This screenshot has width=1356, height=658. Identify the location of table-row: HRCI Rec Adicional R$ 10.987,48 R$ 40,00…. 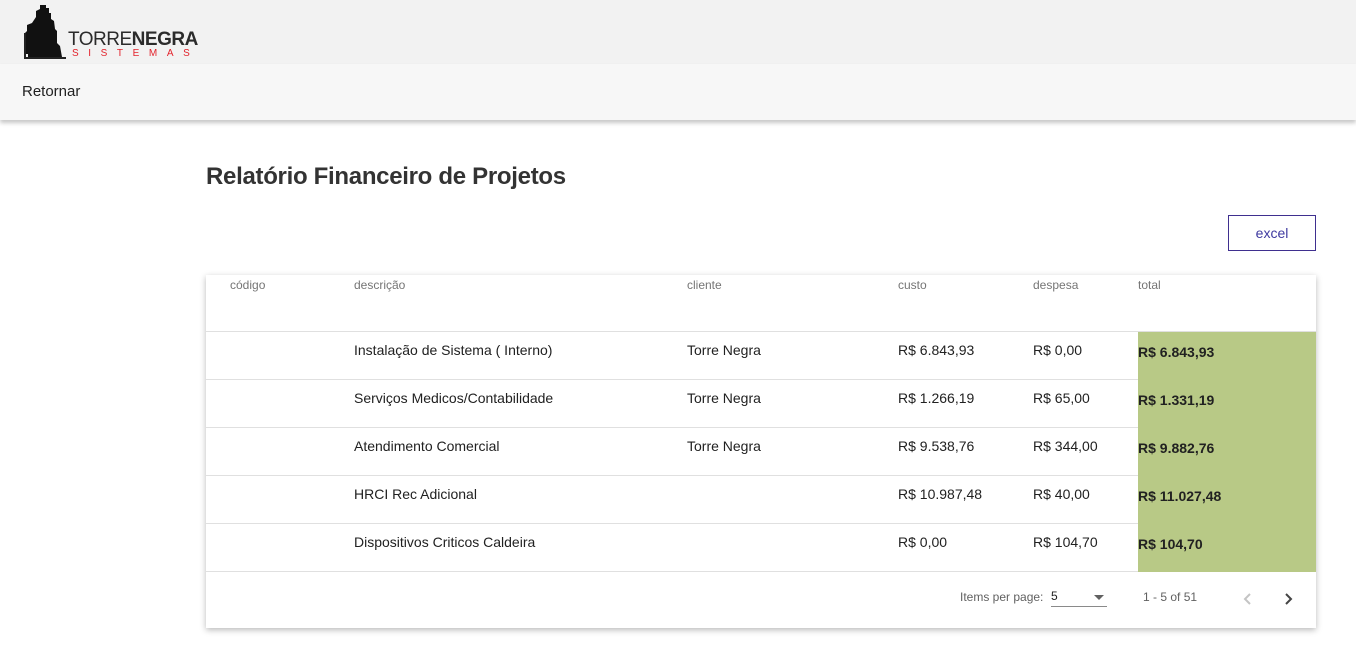
(761, 500).